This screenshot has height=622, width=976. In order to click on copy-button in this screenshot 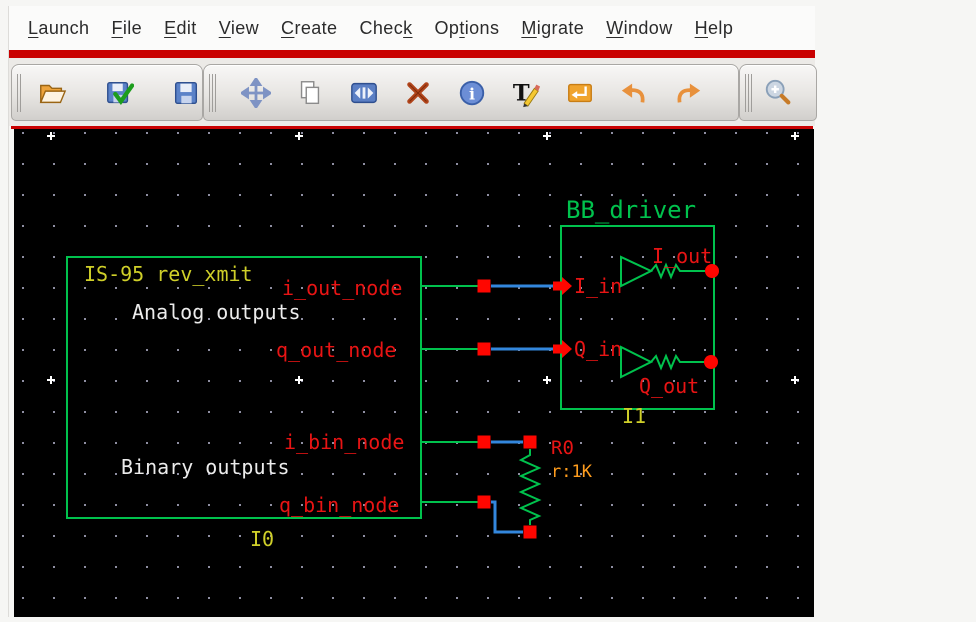, I will do `click(310, 93)`.